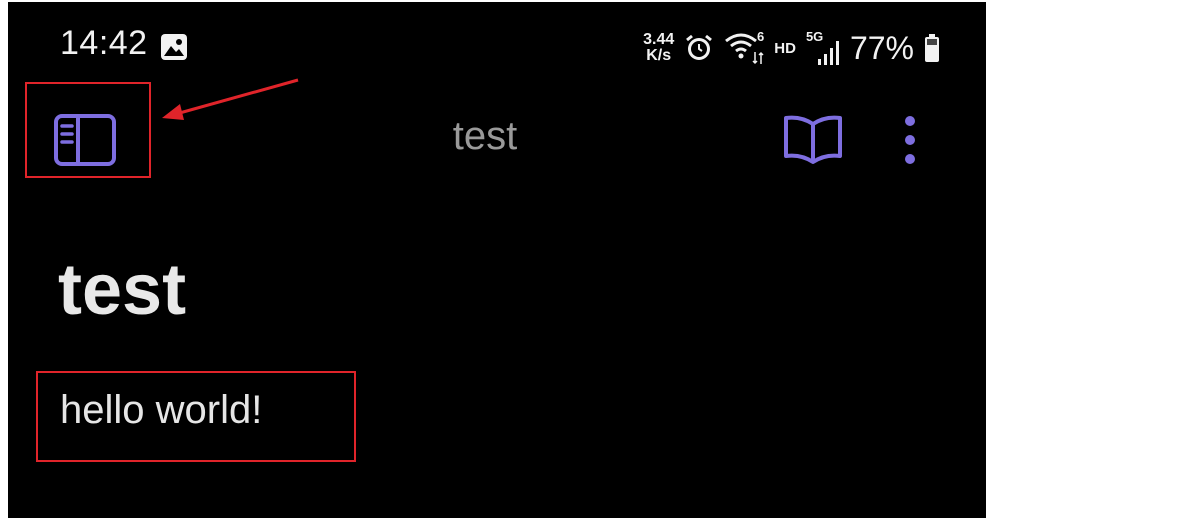  Describe the element at coordinates (758, 58) in the screenshot. I see `data-transfer-icon` at that location.